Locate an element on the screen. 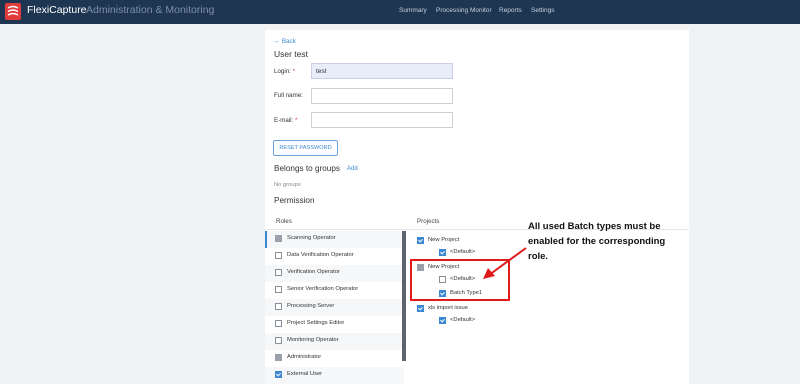 The width and height of the screenshot is (800, 384). page-title: User test is located at coordinates (291, 54).